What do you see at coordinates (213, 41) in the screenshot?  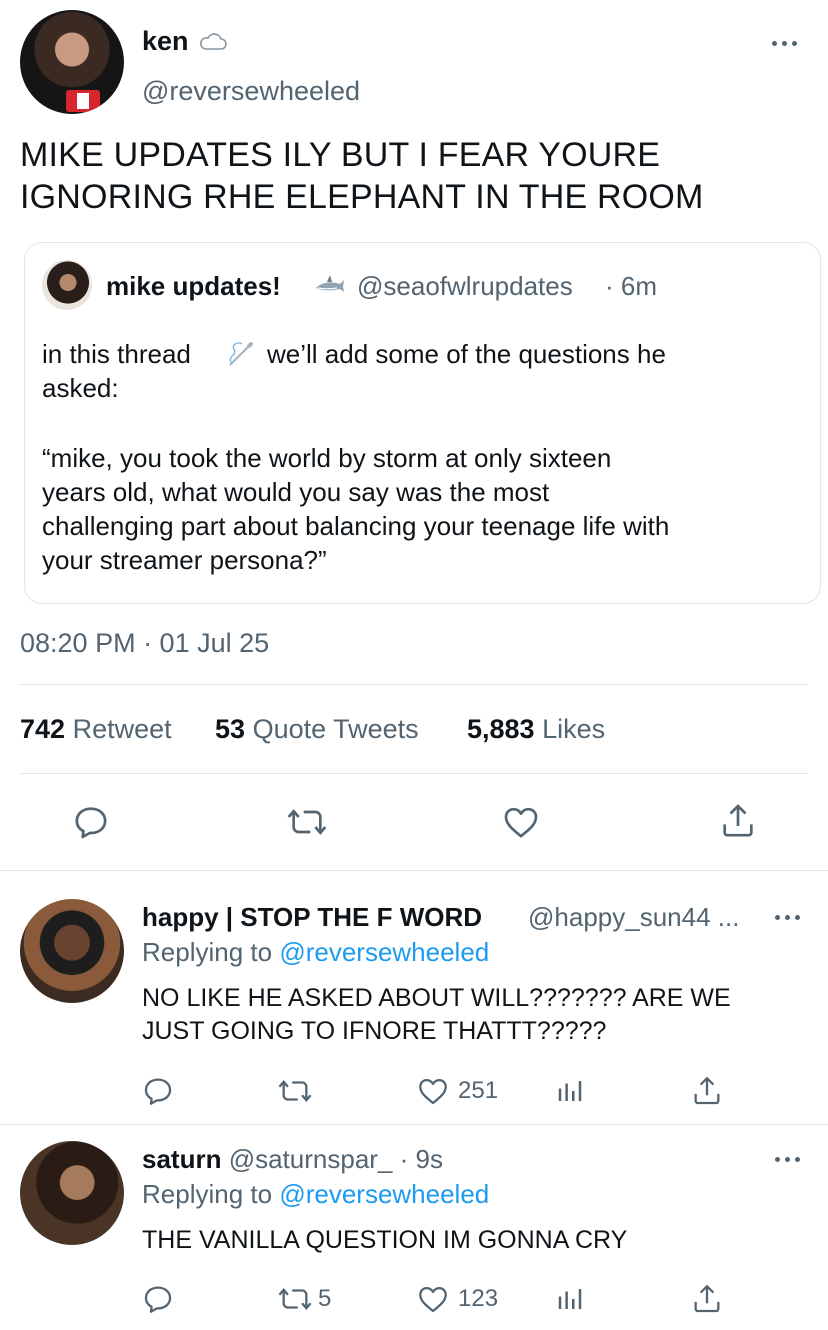 I see `cloud-icon` at bounding box center [213, 41].